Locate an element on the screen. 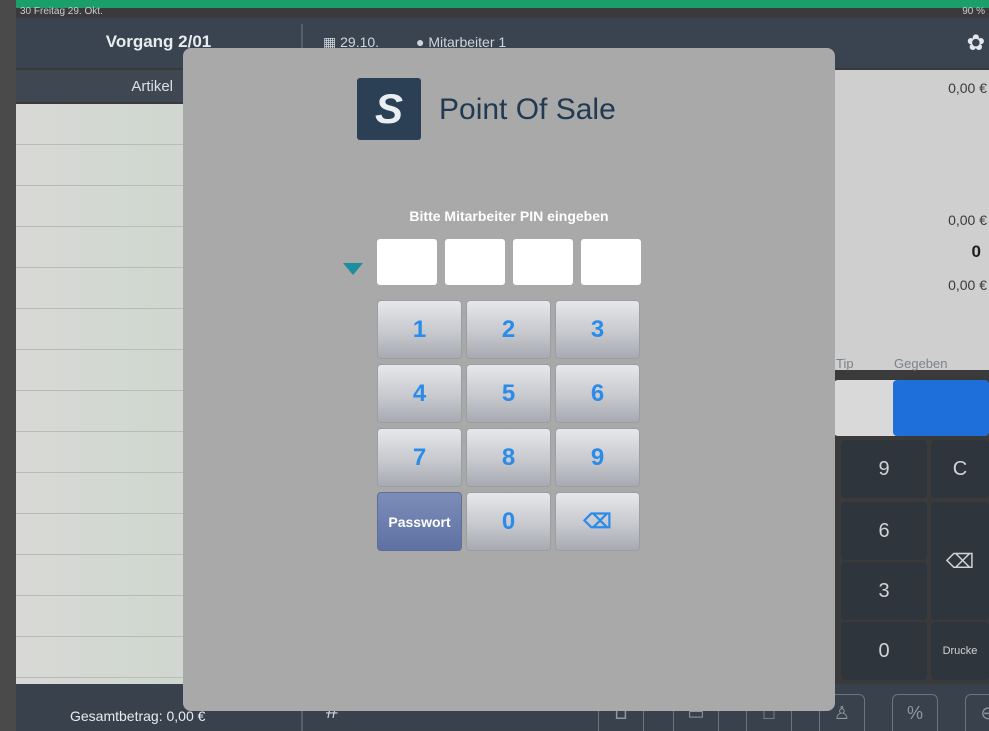 This screenshot has width=989, height=731. bg-key-6: 6 is located at coordinates (884, 531).